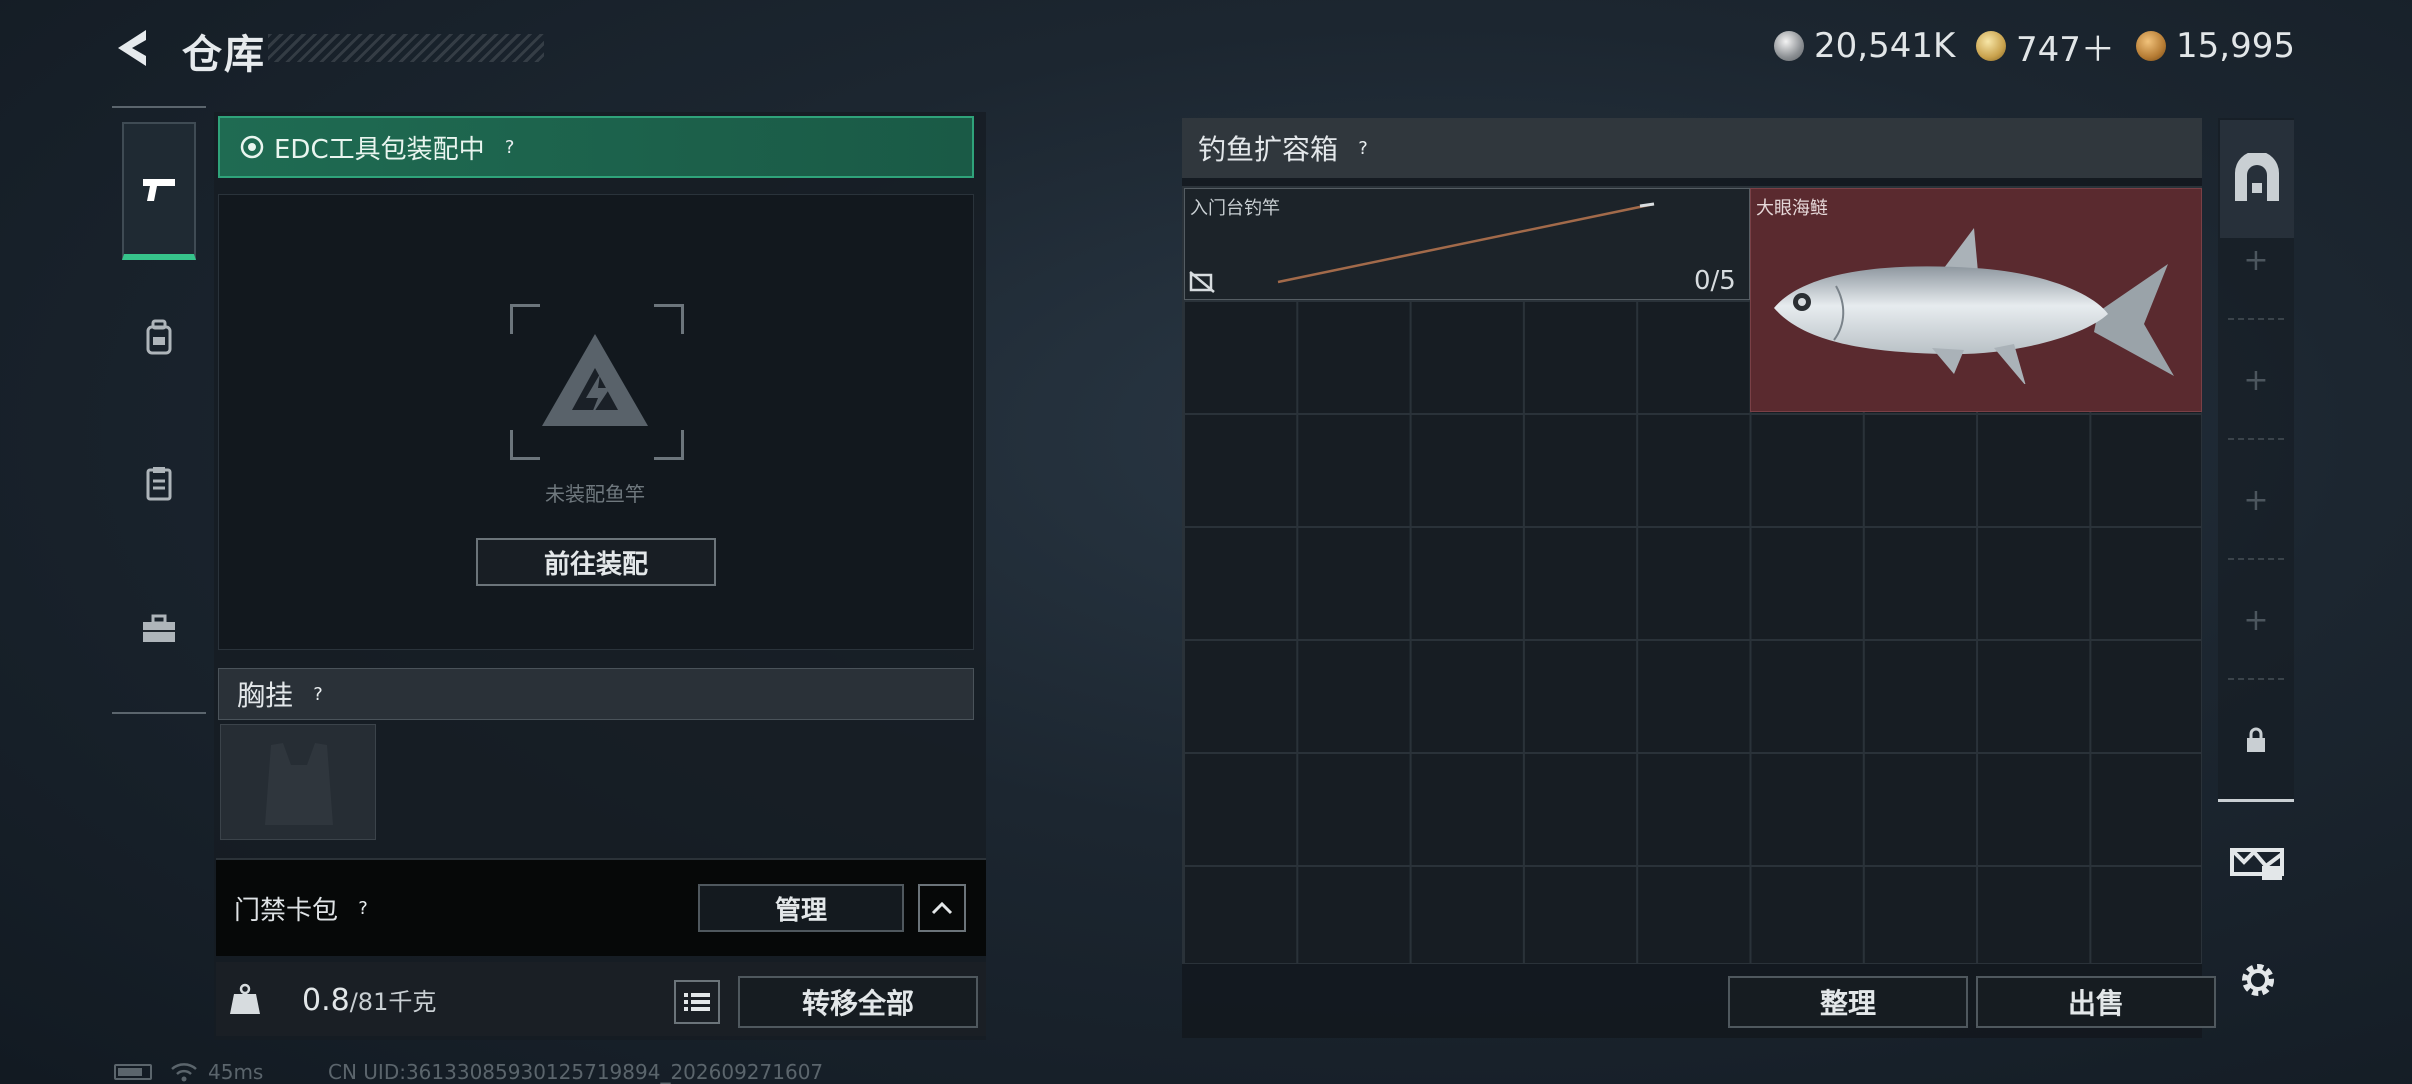  I want to click on edc-label: EDC工具包装配中, so click(379, 149).